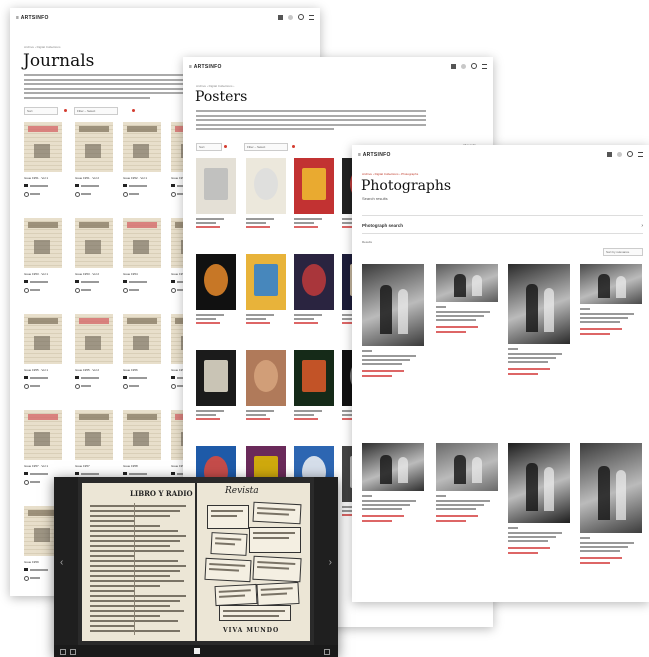  I want to click on search-heading: Photograph search, so click(382, 225).